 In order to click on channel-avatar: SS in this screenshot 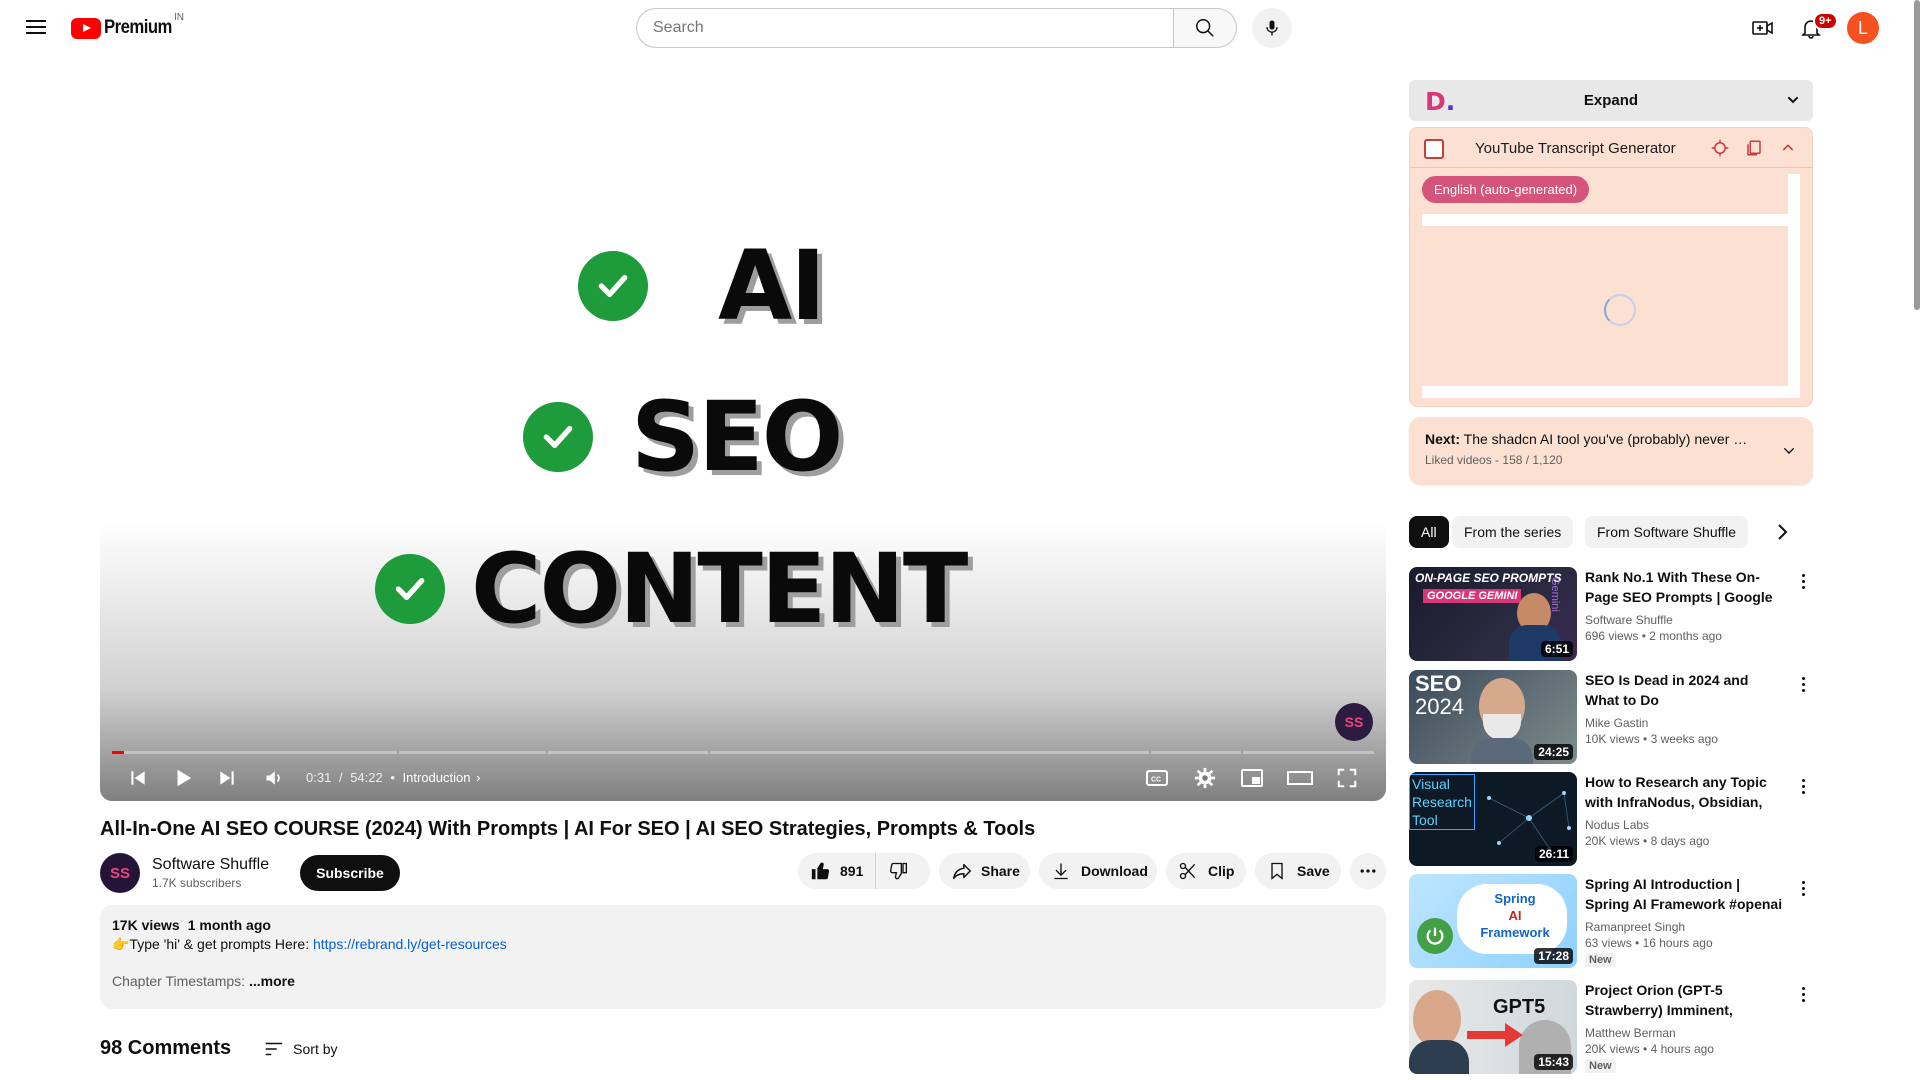, I will do `click(120, 873)`.